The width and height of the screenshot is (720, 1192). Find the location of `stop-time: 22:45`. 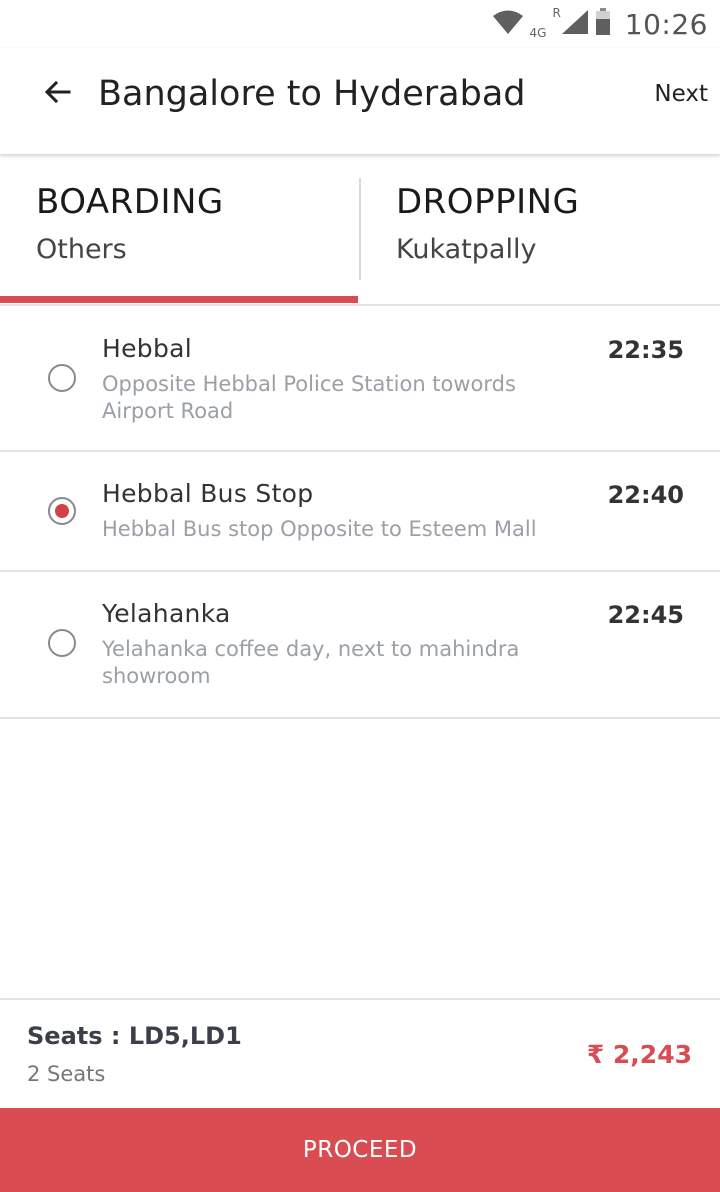

stop-time: 22:45 is located at coordinates (645, 615).